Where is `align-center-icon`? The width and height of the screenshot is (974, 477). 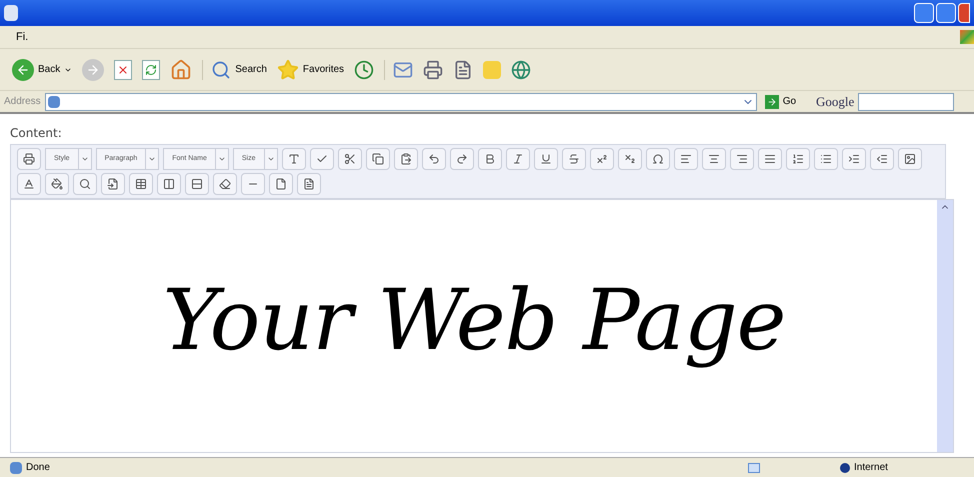
align-center-icon is located at coordinates (714, 159).